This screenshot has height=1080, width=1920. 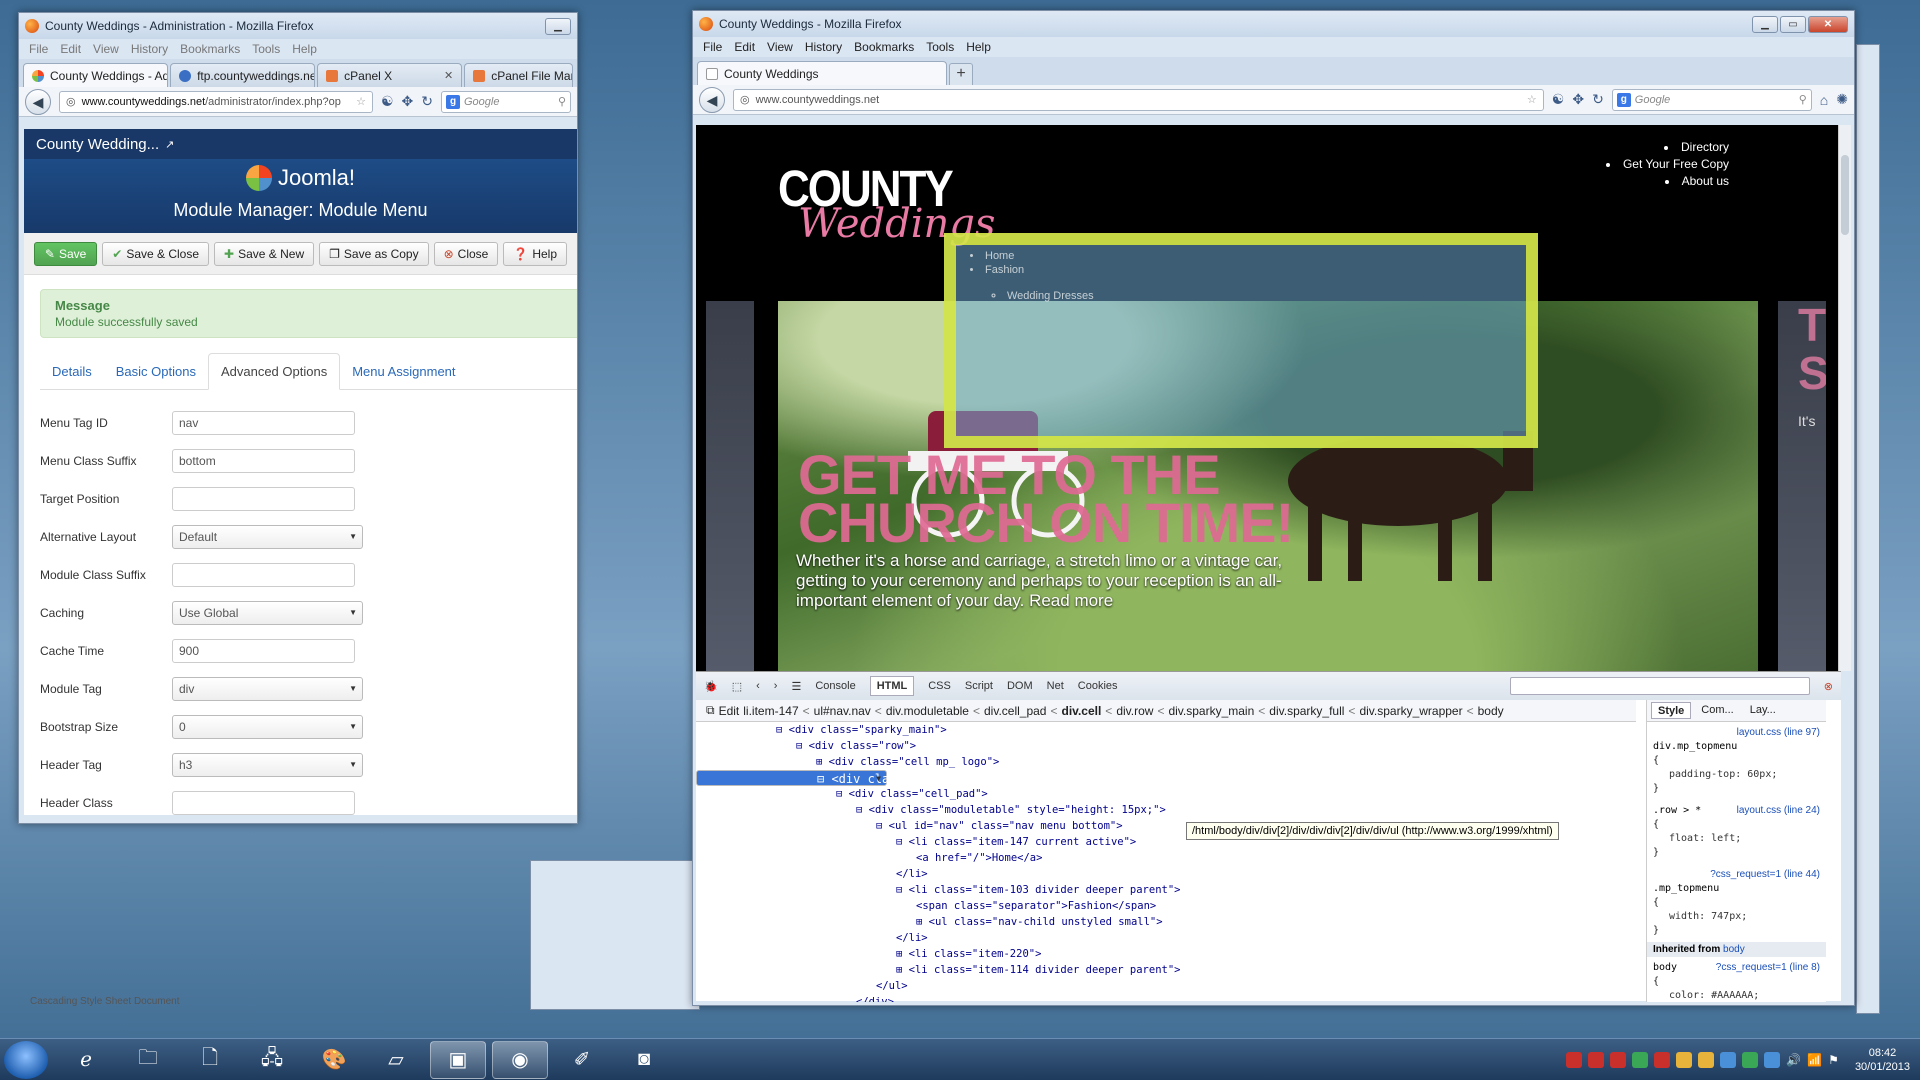 What do you see at coordinates (1845, 195) in the screenshot?
I see `scrollbar-thumb` at bounding box center [1845, 195].